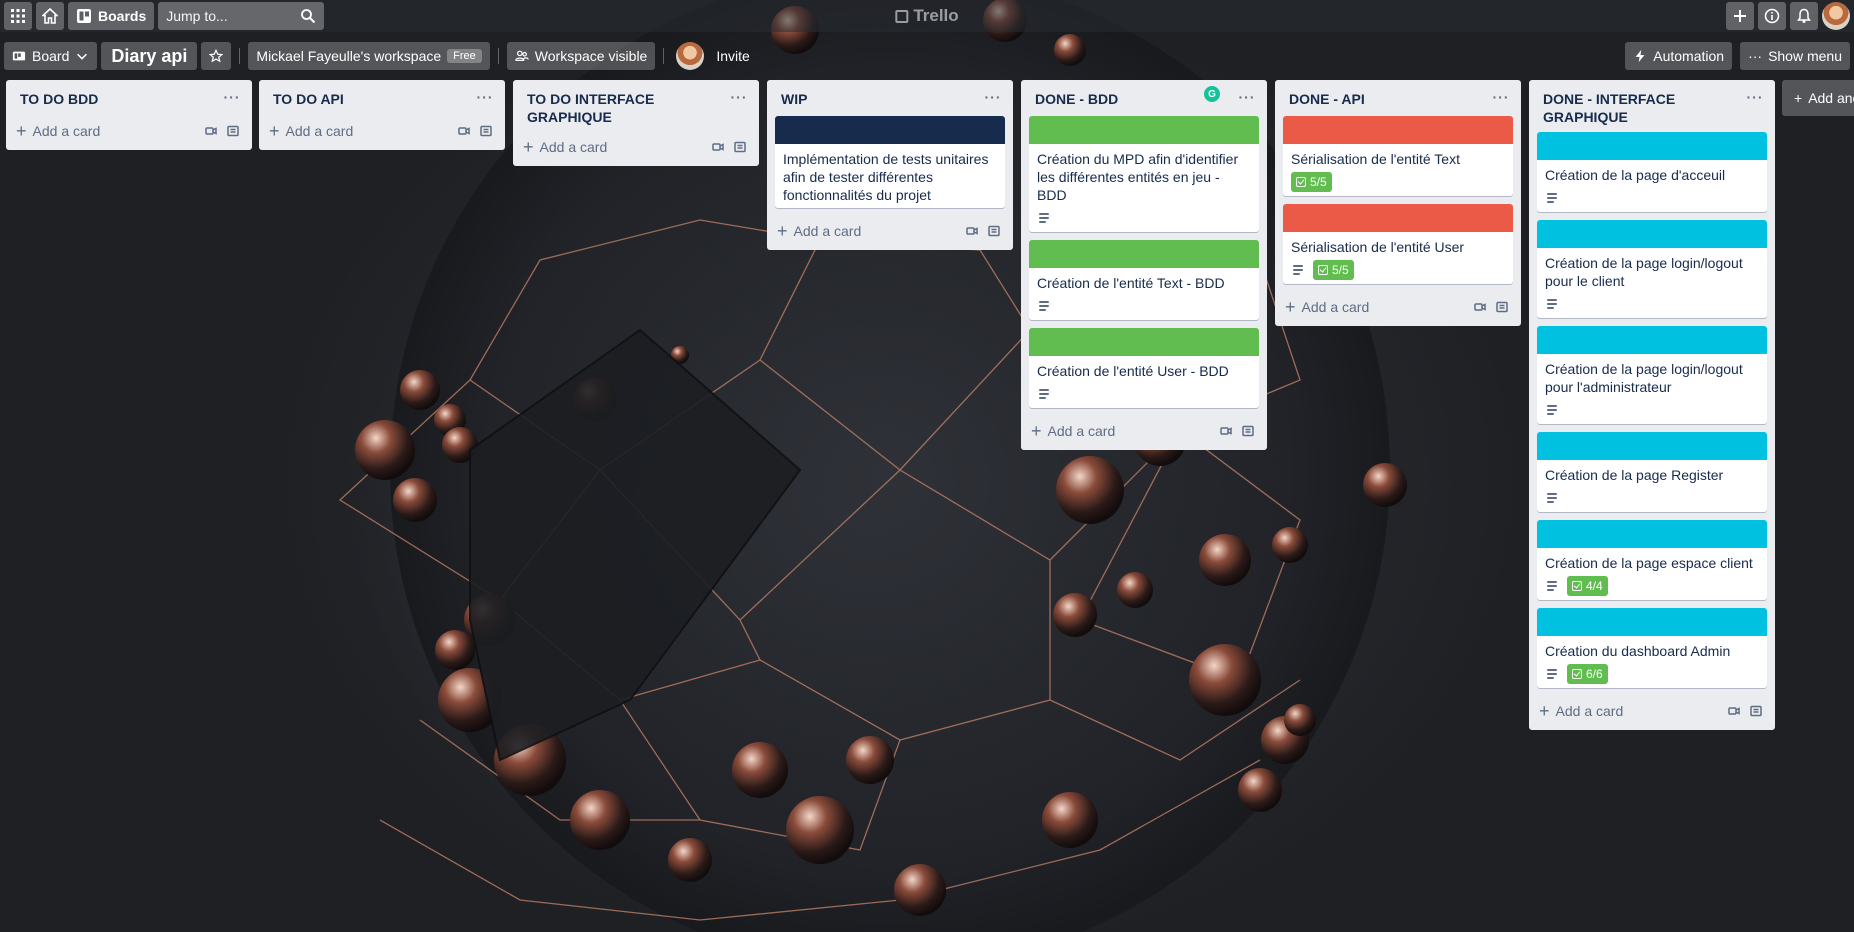 This screenshot has width=1854, height=932. What do you see at coordinates (664, 56) in the screenshot?
I see `divider` at bounding box center [664, 56].